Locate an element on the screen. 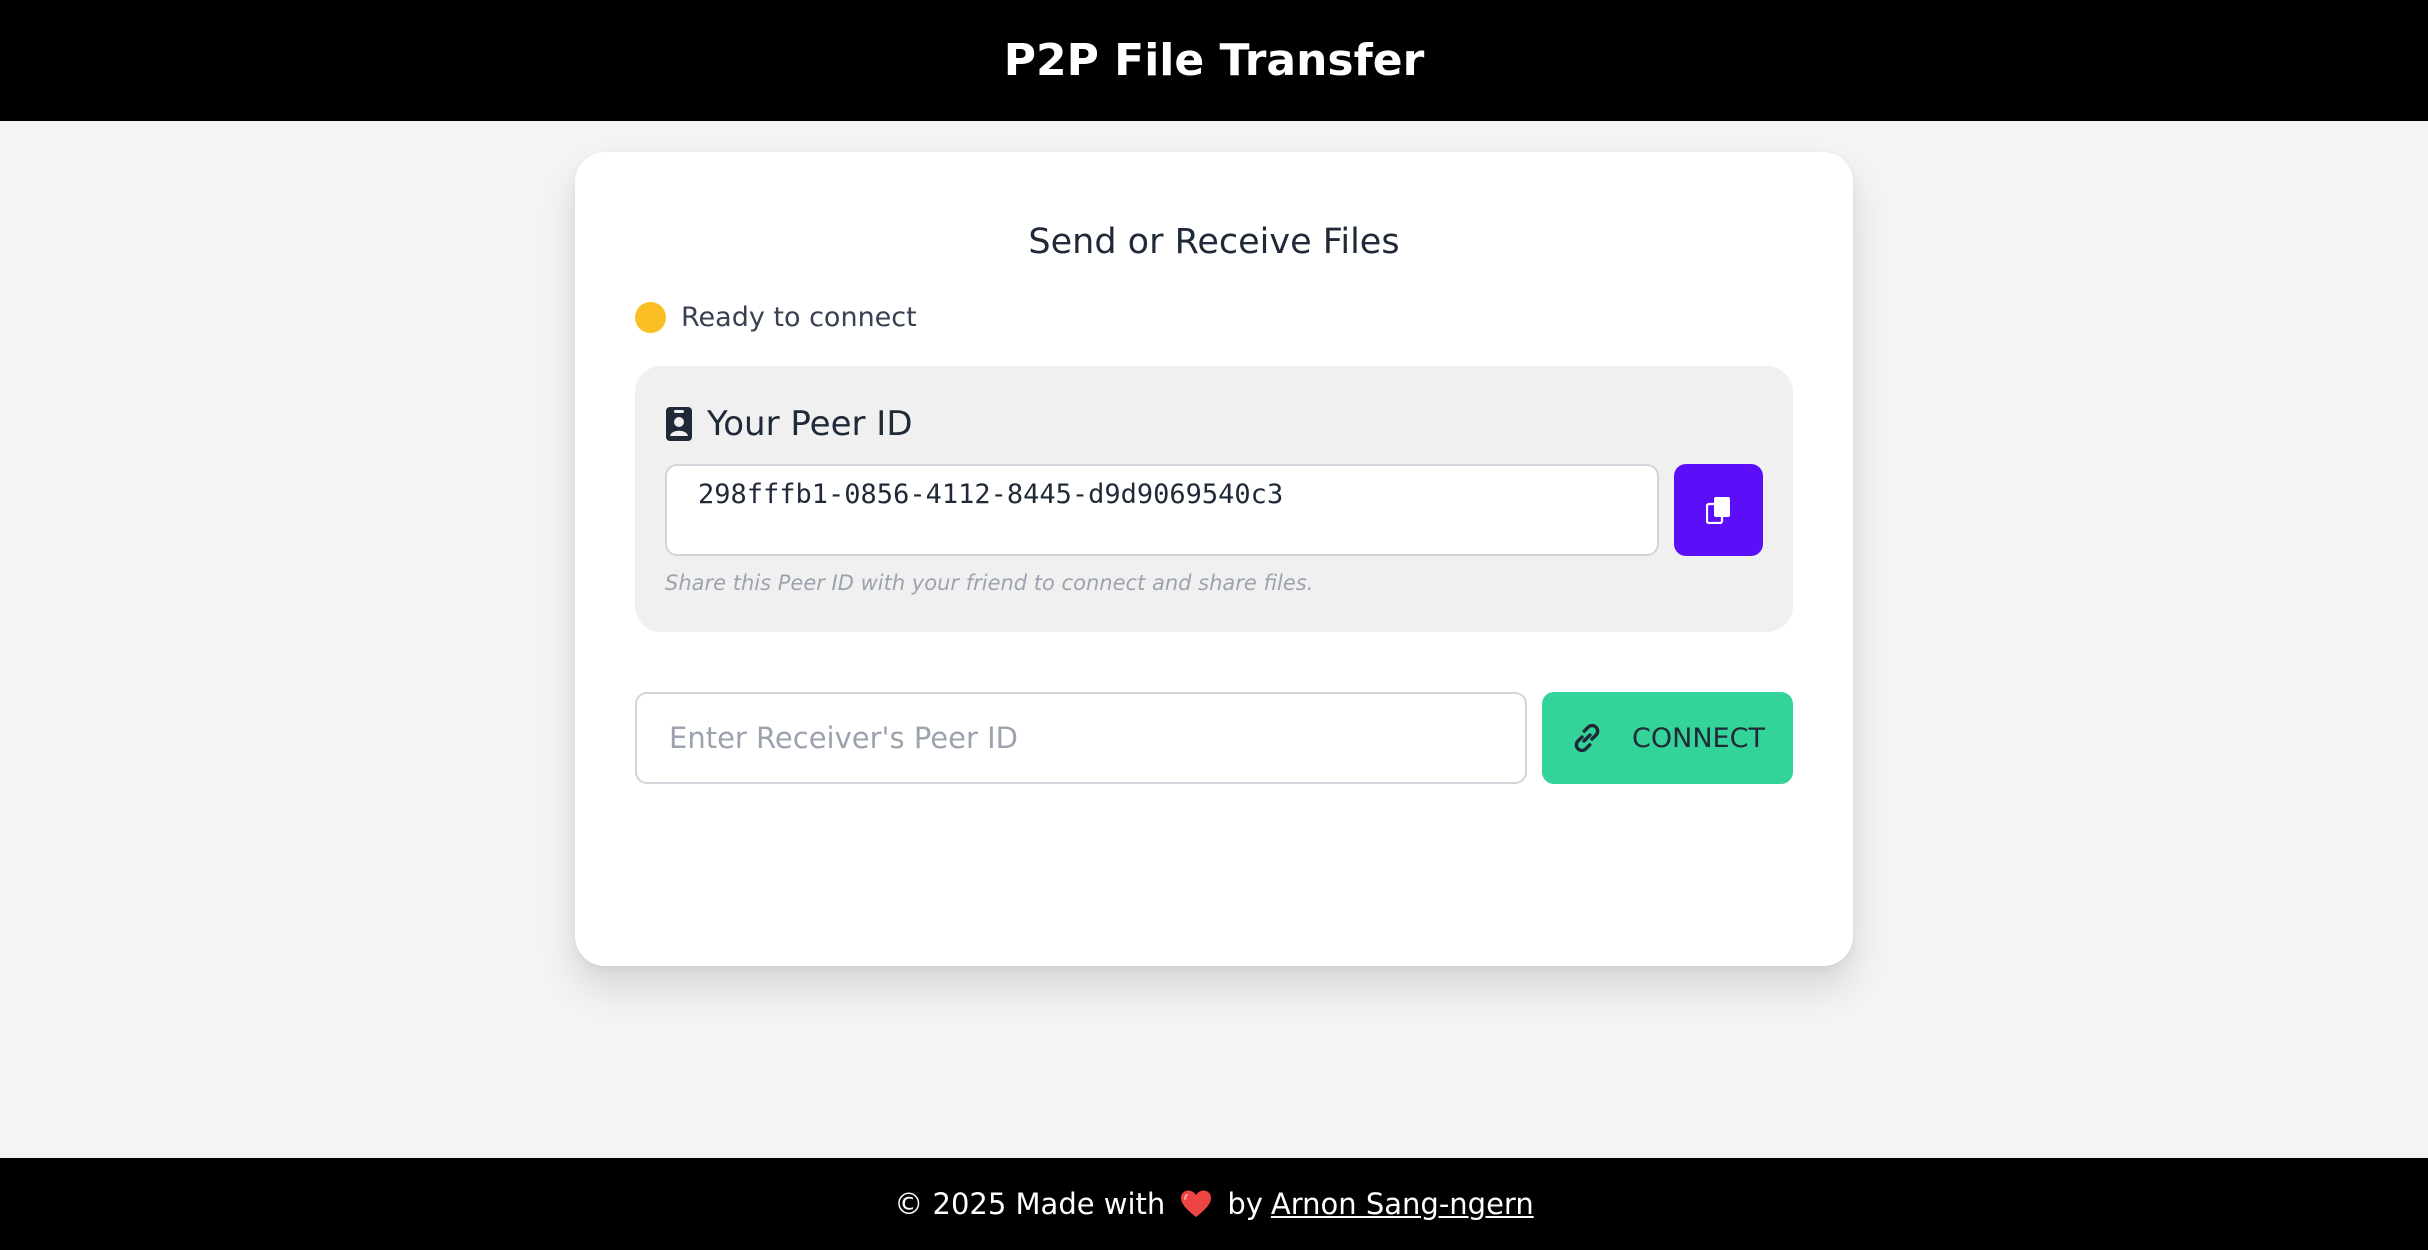  heart-icon is located at coordinates (1196, 1203).